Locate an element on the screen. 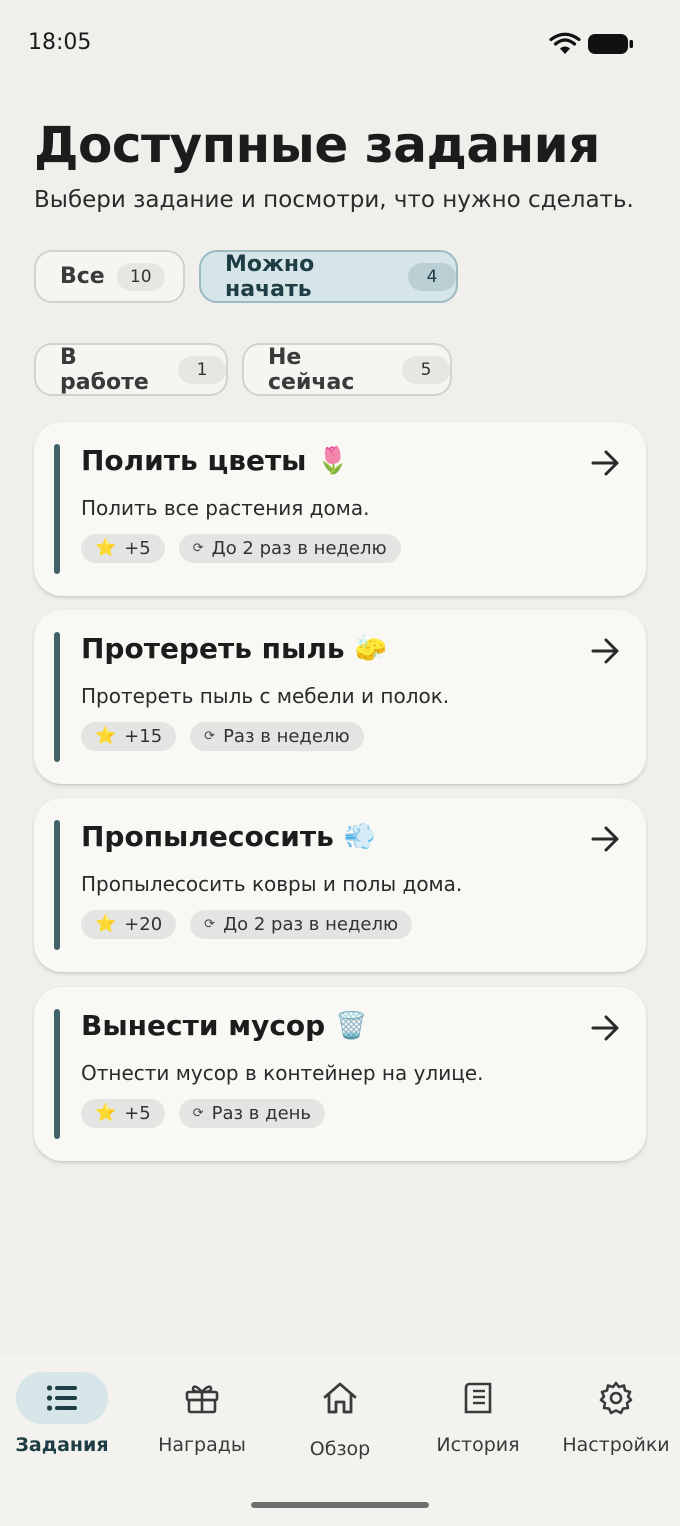  task-title: Пропылесосить 💨 is located at coordinates (228, 836).